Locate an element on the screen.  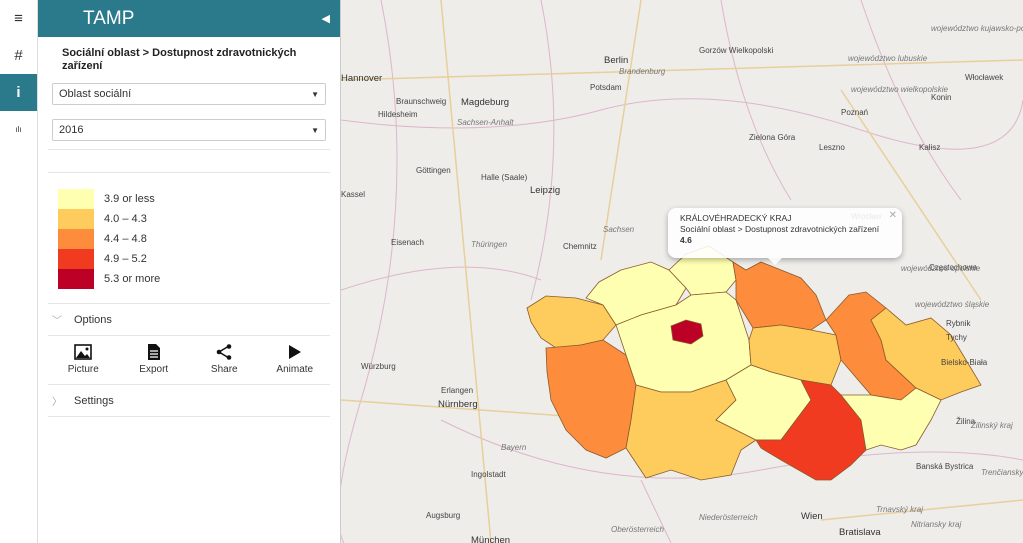
share-button: Share is located at coordinates (224, 362).